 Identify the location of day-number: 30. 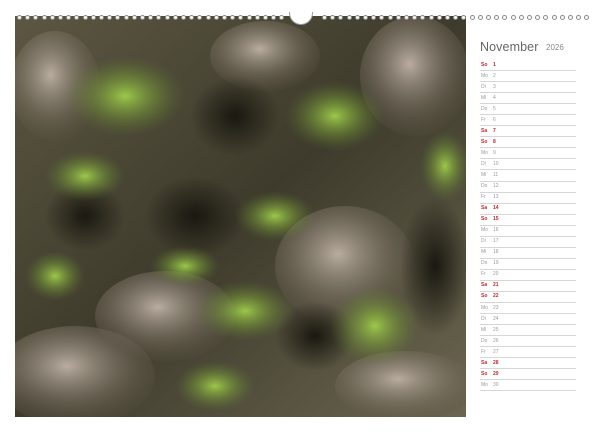
(496, 384).